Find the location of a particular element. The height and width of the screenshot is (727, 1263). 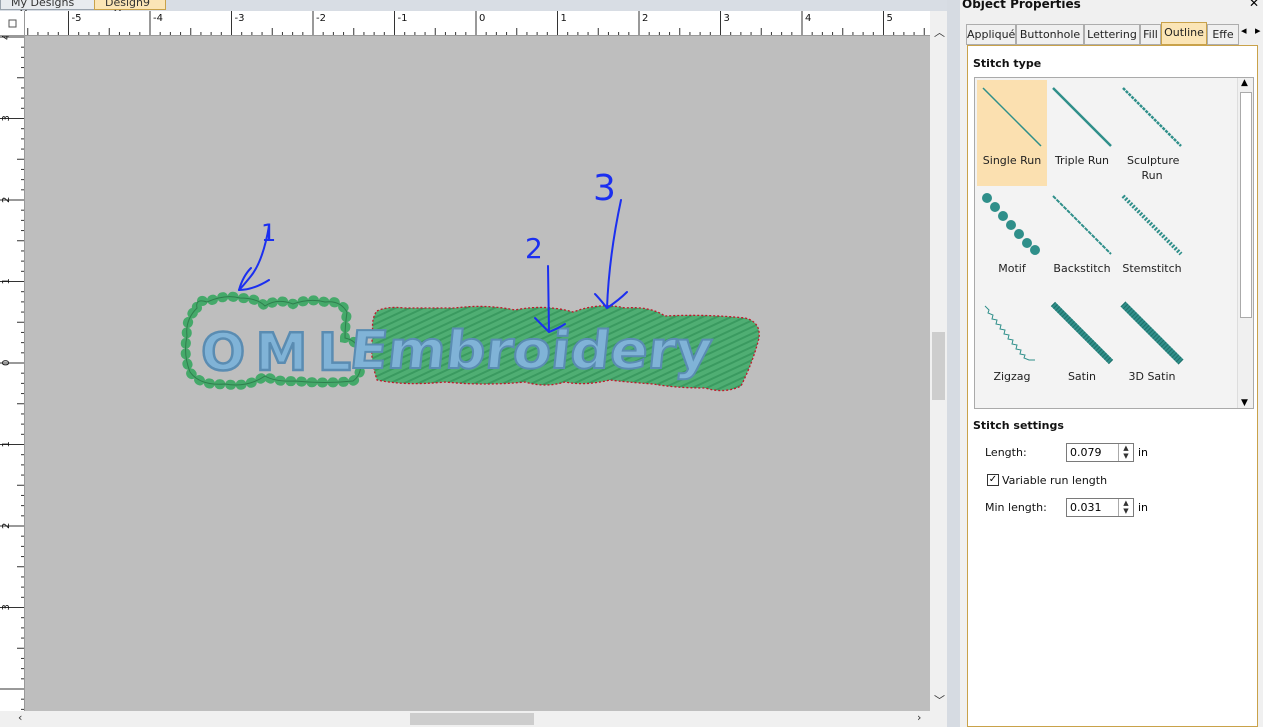

ruler-top-label: -3 is located at coordinates (240, 18).